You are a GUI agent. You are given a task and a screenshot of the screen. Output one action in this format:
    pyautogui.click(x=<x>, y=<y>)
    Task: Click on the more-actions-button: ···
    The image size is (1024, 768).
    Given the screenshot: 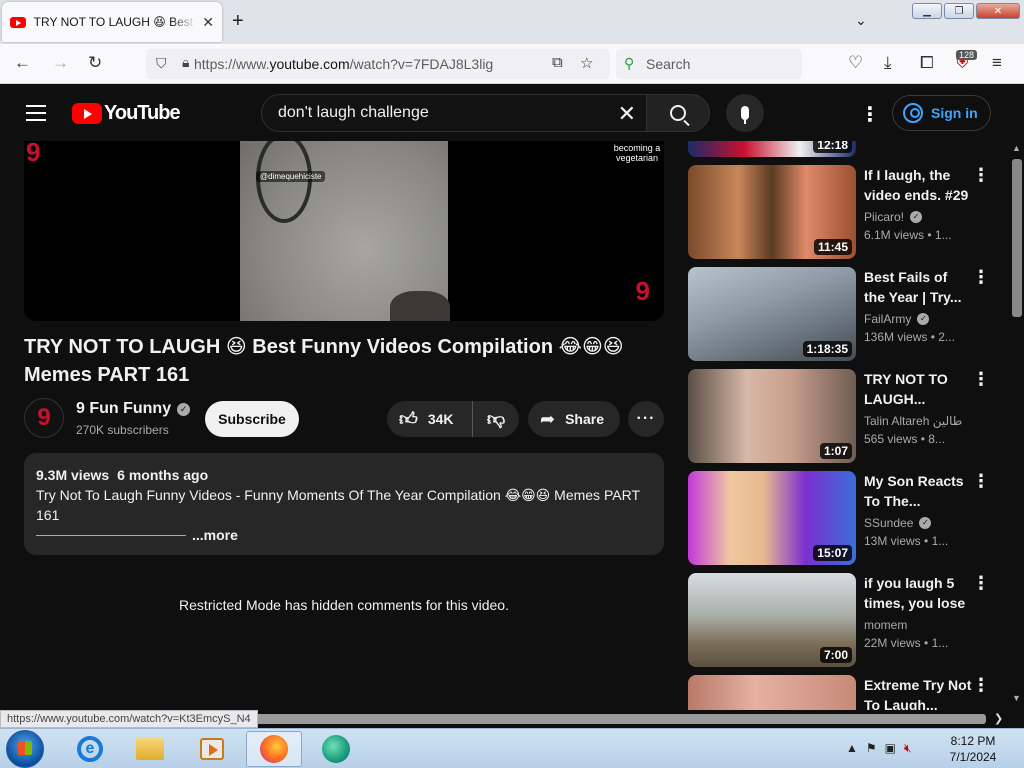 What is the action you would take?
    pyautogui.click(x=646, y=419)
    